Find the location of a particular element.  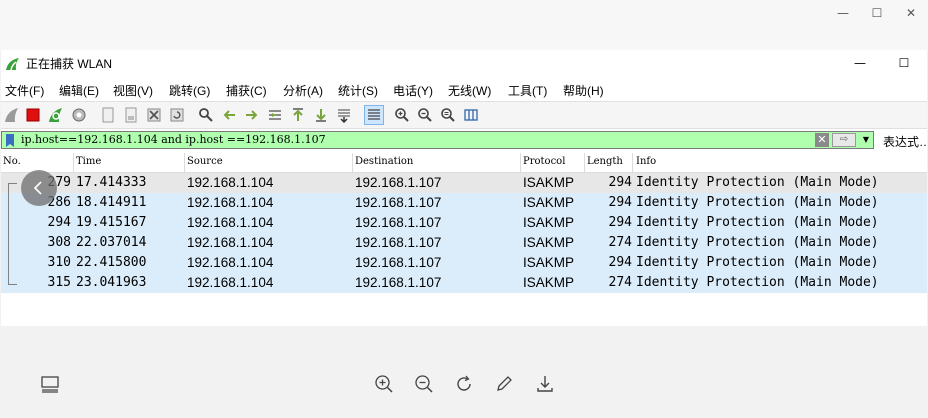

first-packet-icon is located at coordinates (298, 115).